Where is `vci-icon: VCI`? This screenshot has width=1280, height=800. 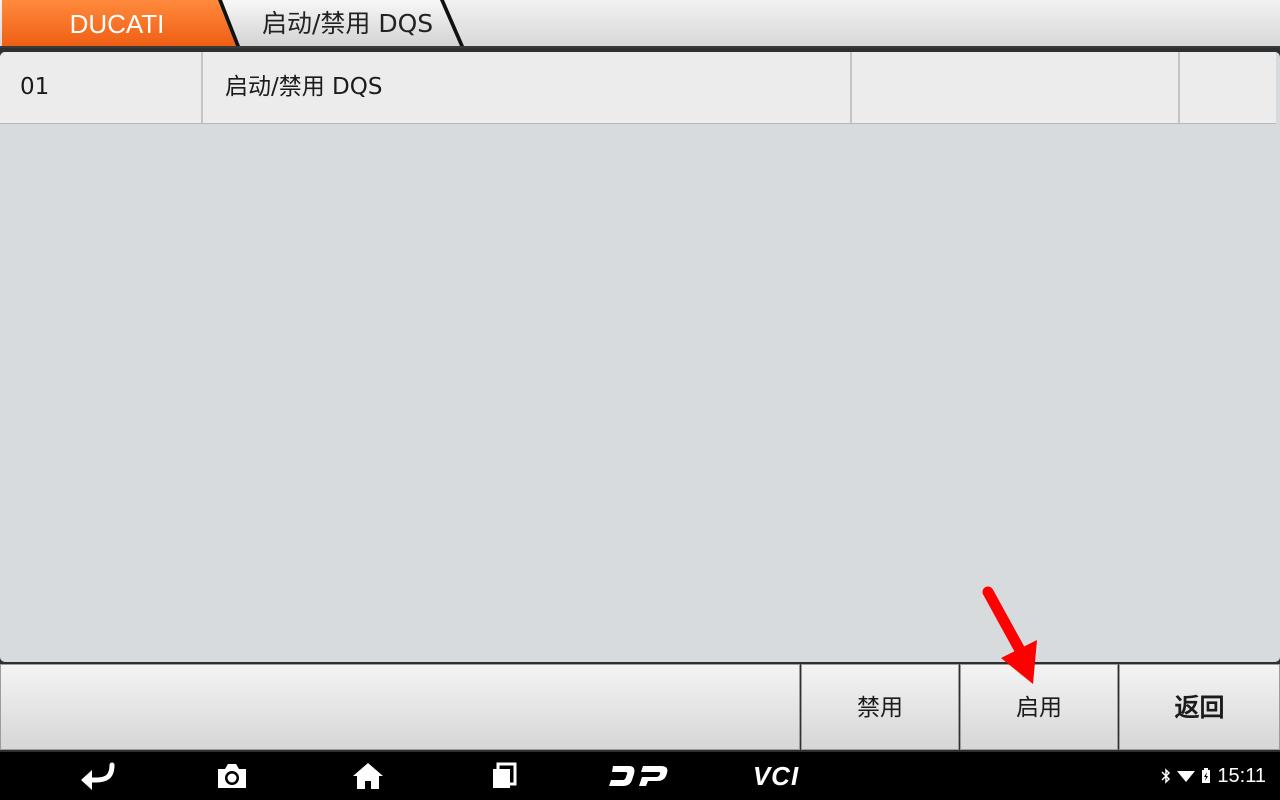 vci-icon: VCI is located at coordinates (776, 776).